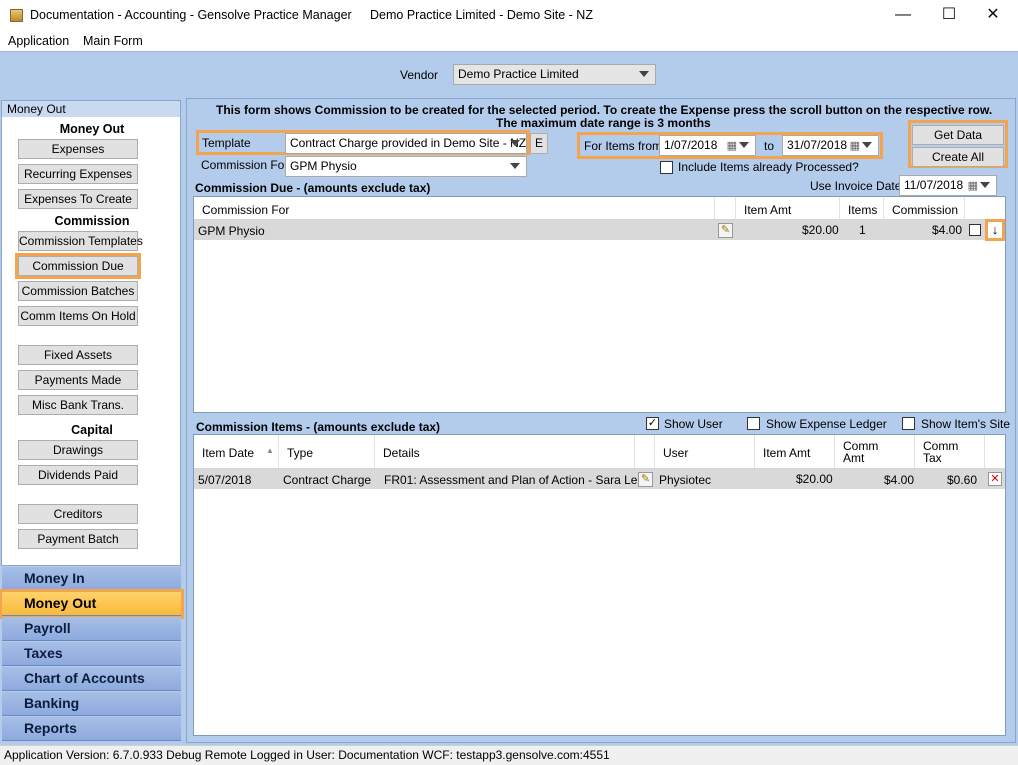 This screenshot has width=1018, height=765. What do you see at coordinates (693, 424) in the screenshot?
I see `show-user-label: Show User` at bounding box center [693, 424].